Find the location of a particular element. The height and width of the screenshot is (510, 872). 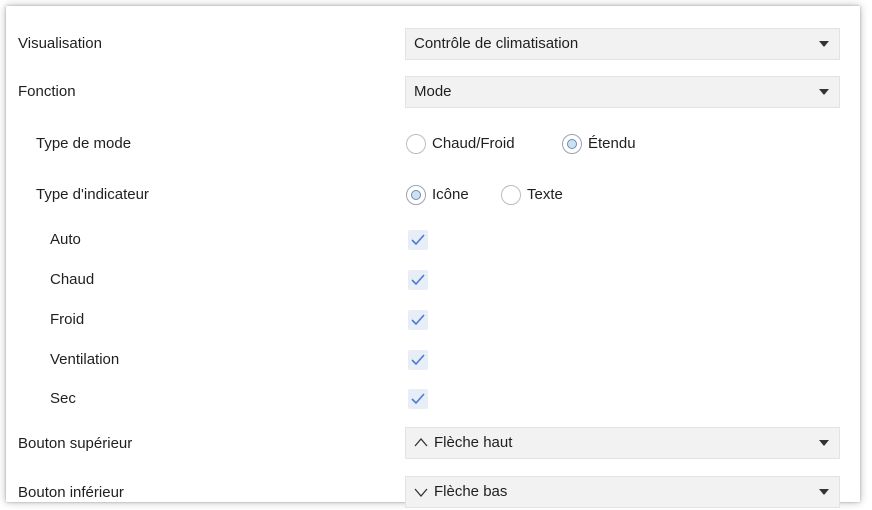

bouton-superieur-label: Bouton supérieur is located at coordinates (75, 443).